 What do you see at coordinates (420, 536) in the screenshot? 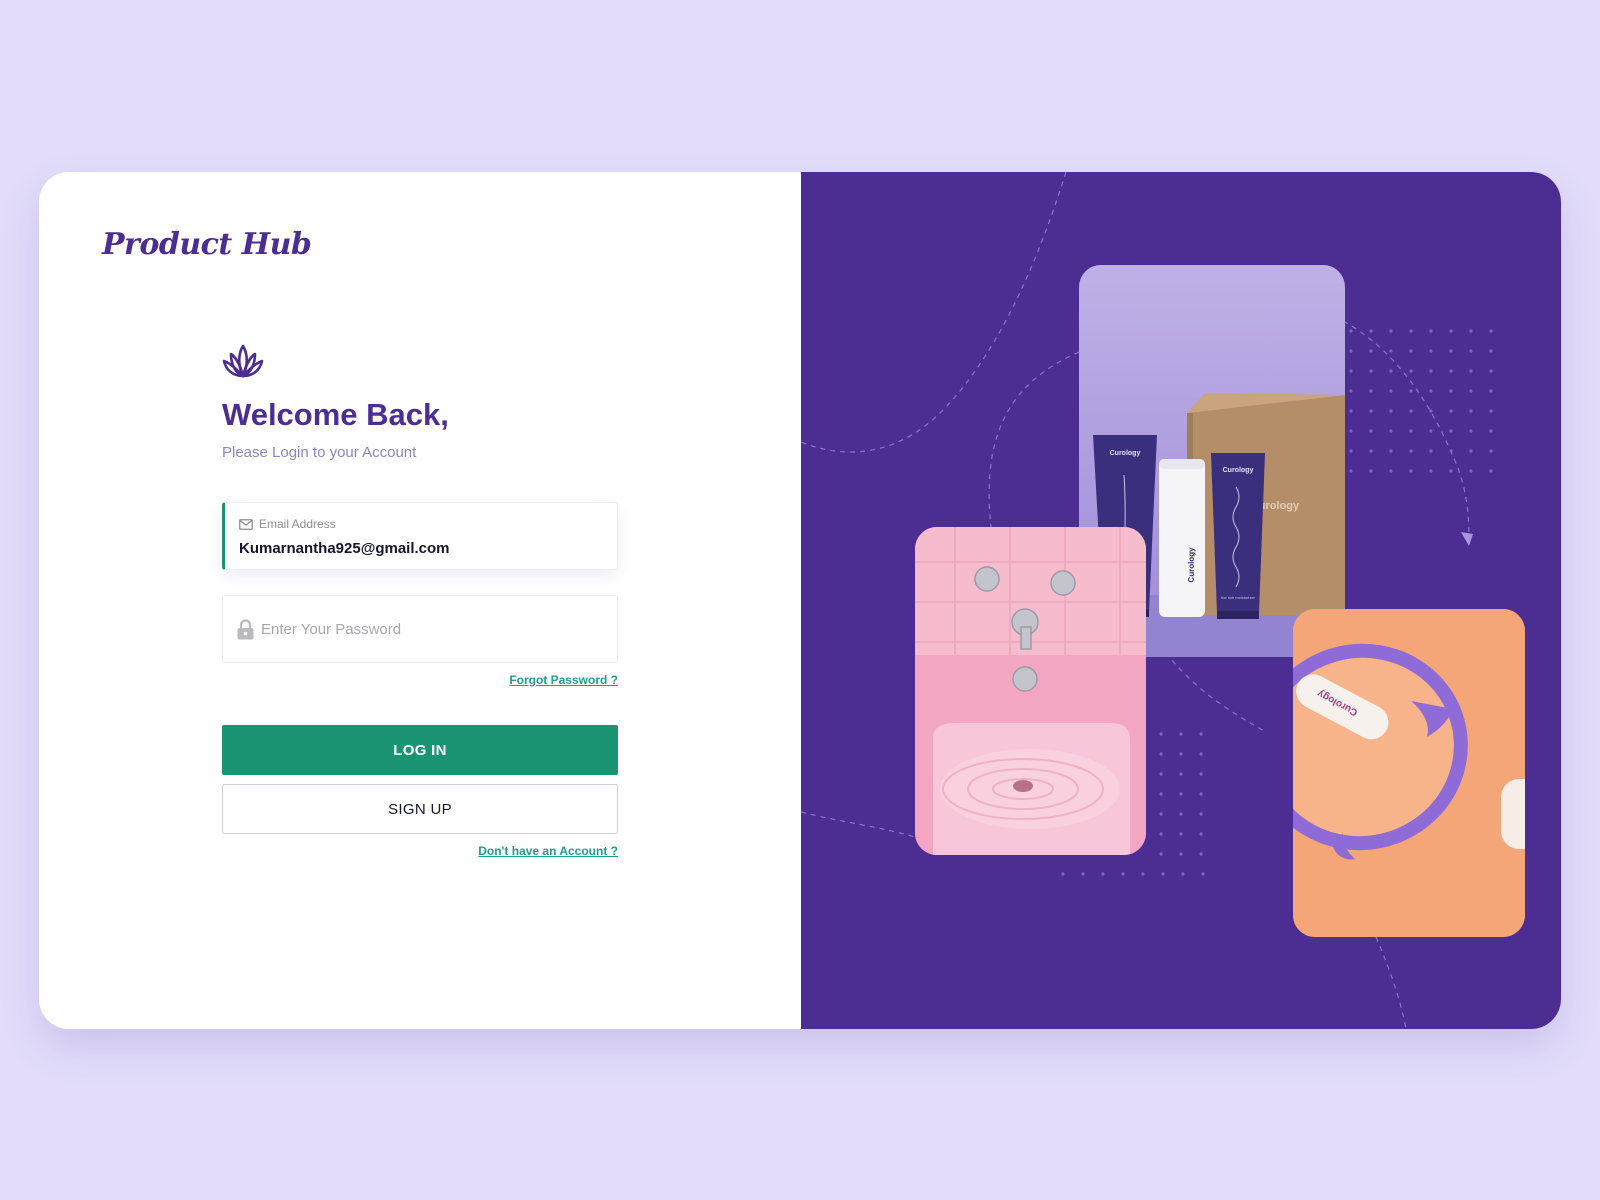
I see `email-field: Email Address Kumarnantha925@gmail.com` at bounding box center [420, 536].